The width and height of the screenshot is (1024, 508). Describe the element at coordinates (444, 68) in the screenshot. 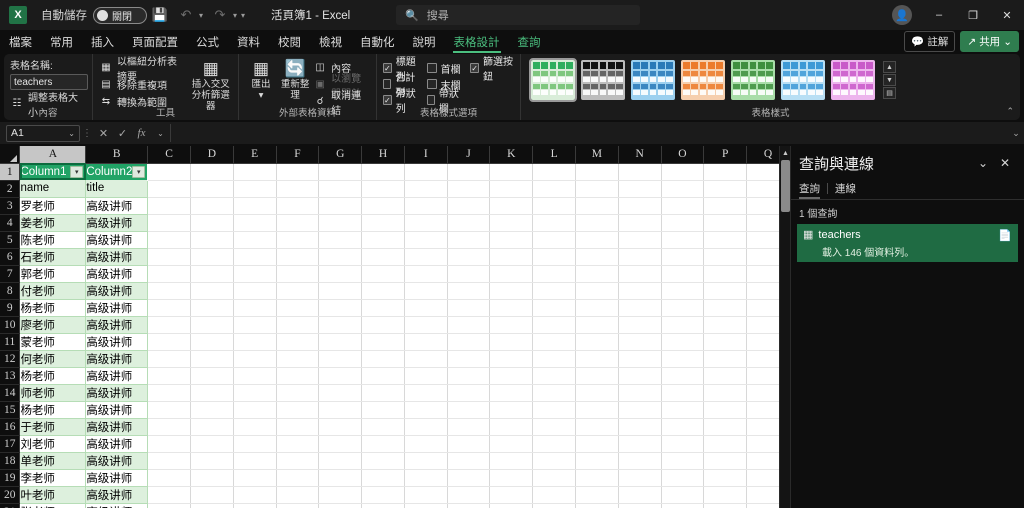

I see `checkbox-first-column: 首欄` at that location.